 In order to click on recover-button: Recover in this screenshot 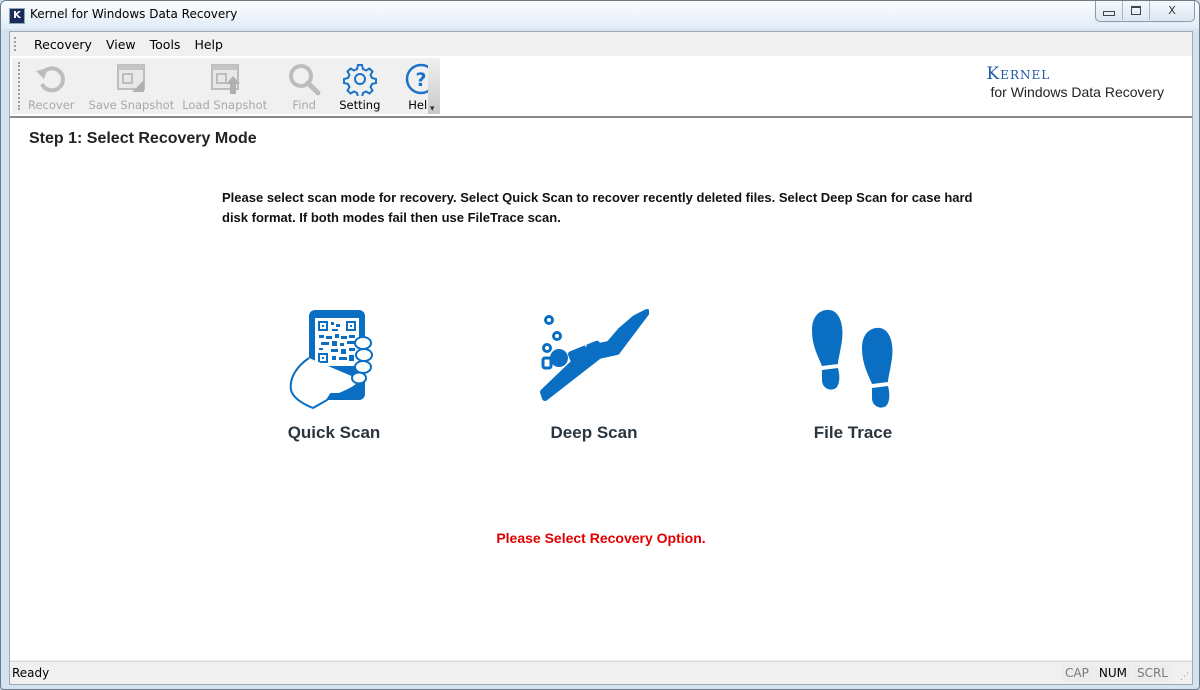, I will do `click(51, 86)`.